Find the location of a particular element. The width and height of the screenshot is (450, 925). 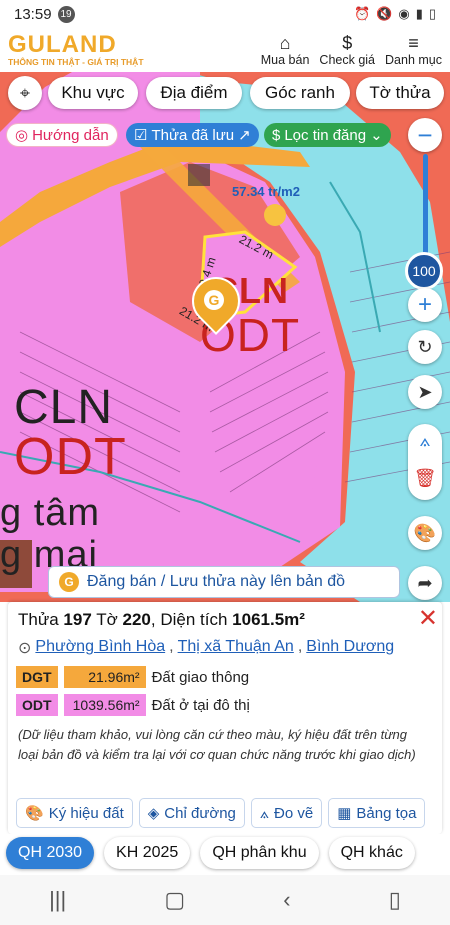

land-legend-button: 🎨 Ký hiệu đất is located at coordinates (74, 813).